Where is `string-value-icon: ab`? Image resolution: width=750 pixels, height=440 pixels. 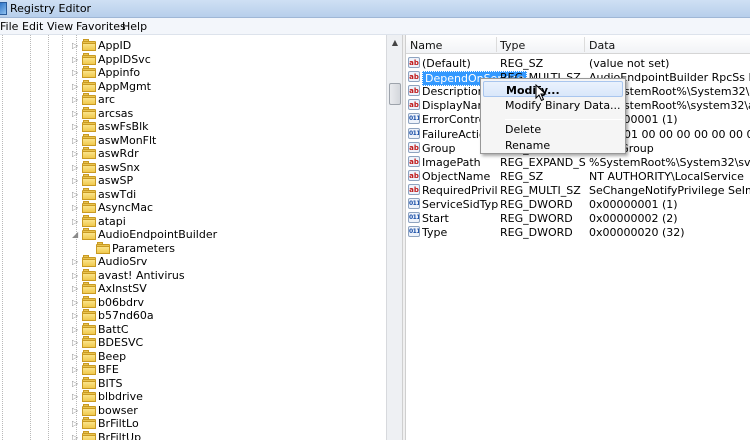
string-value-icon: ab is located at coordinates (414, 91).